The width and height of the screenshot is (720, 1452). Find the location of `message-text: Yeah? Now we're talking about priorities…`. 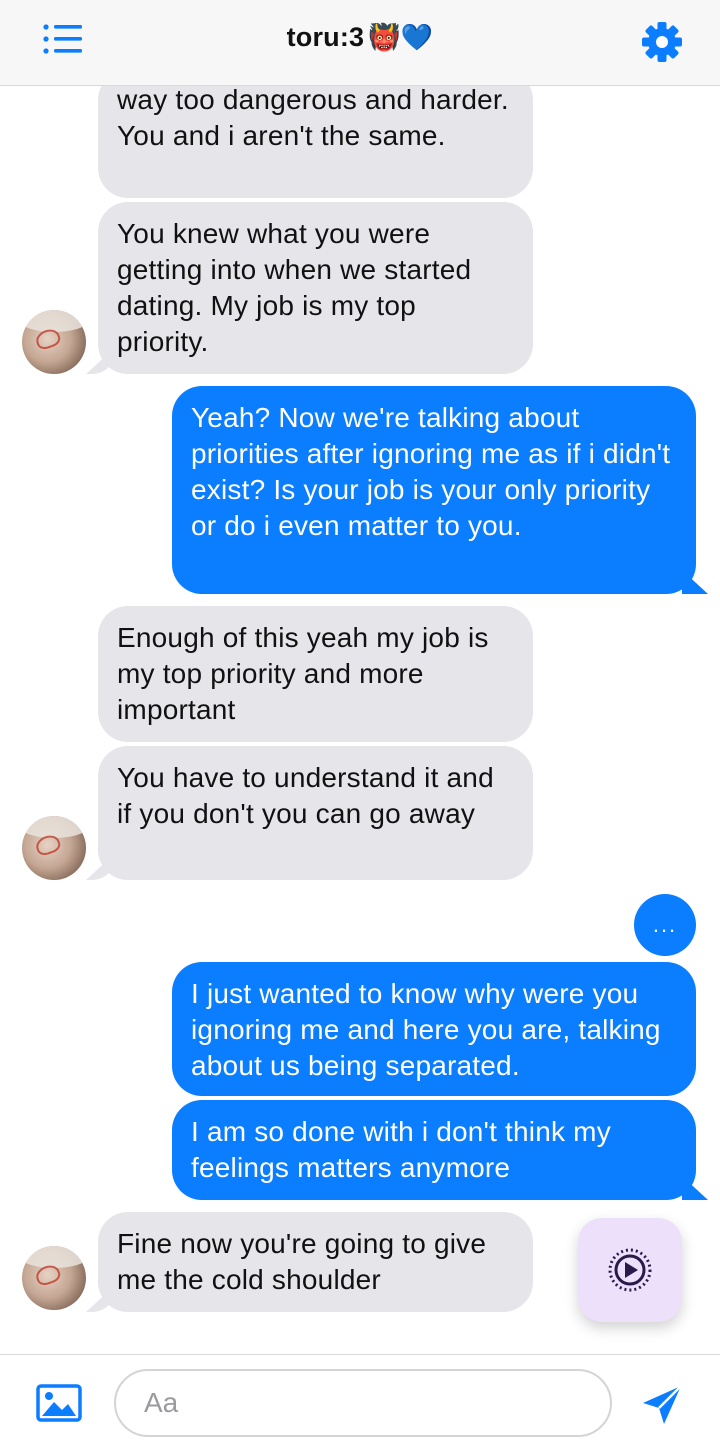

message-text: Yeah? Now we're talking about priorities… is located at coordinates (431, 471).